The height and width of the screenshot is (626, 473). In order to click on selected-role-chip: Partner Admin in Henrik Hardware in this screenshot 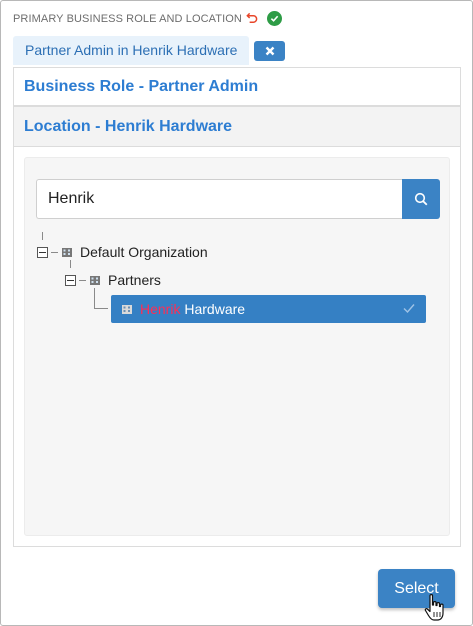, I will do `click(131, 50)`.